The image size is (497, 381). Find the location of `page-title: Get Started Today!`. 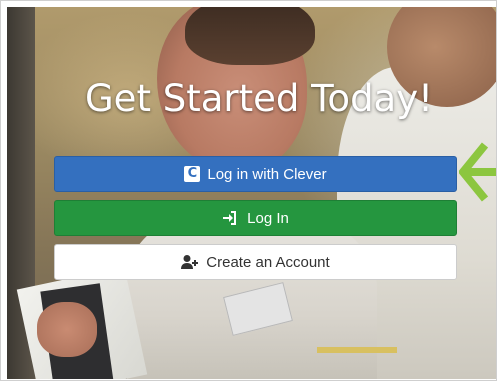

page-title: Get Started Today! is located at coordinates (259, 98).